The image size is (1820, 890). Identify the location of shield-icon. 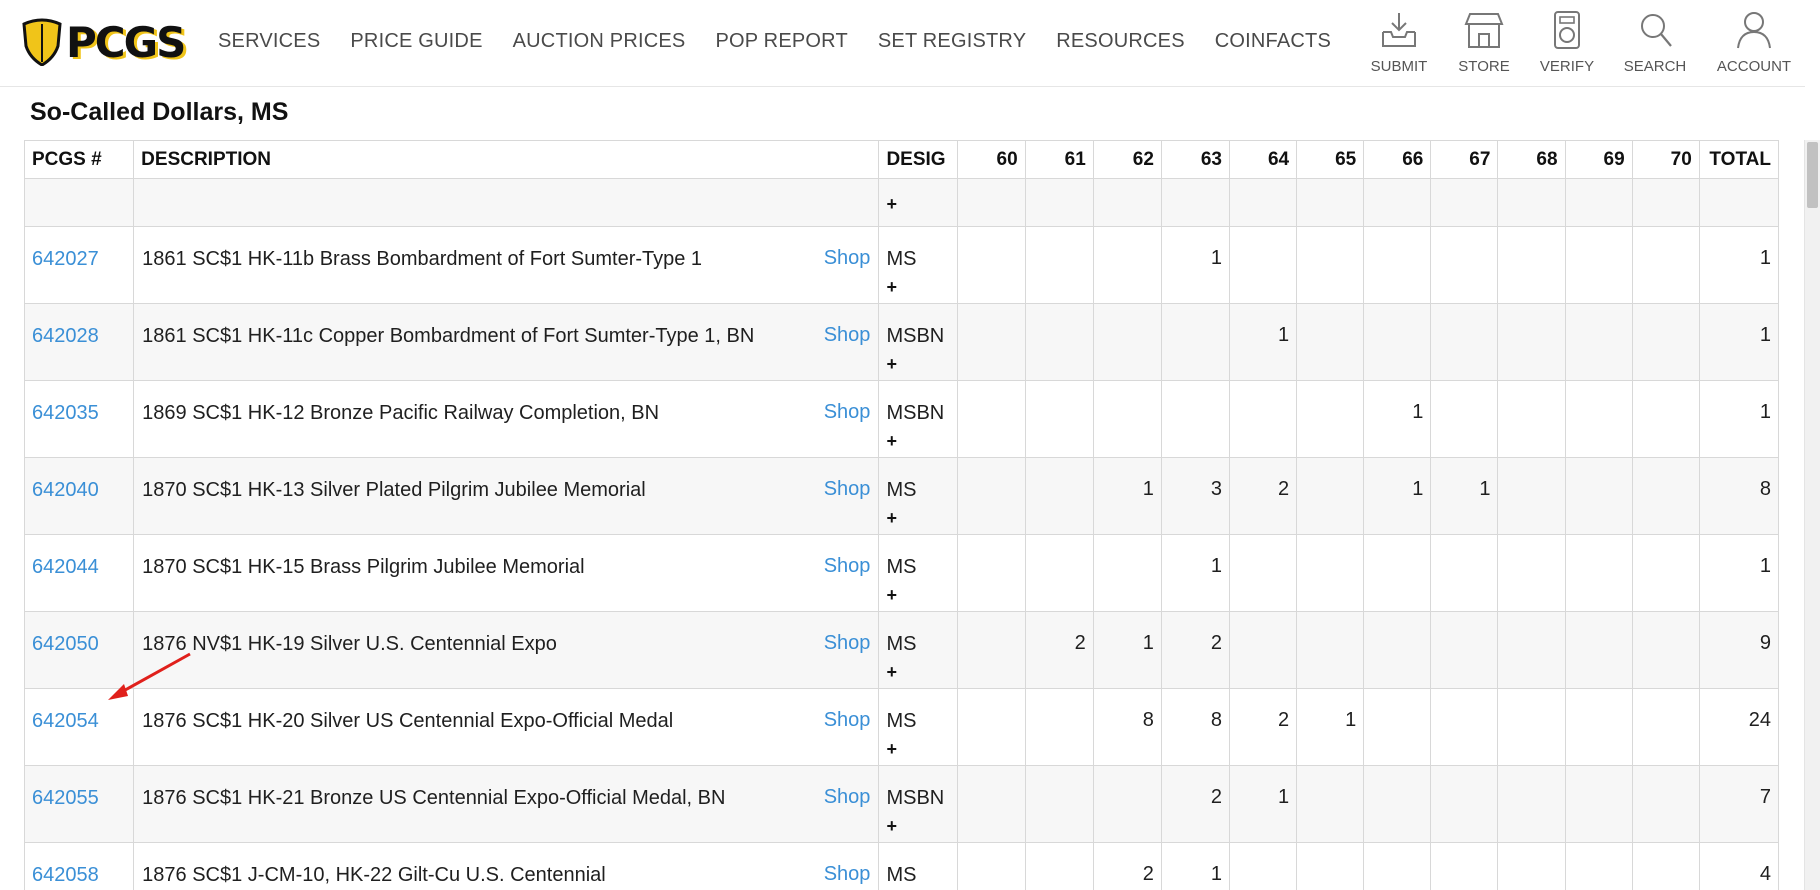
(42, 42).